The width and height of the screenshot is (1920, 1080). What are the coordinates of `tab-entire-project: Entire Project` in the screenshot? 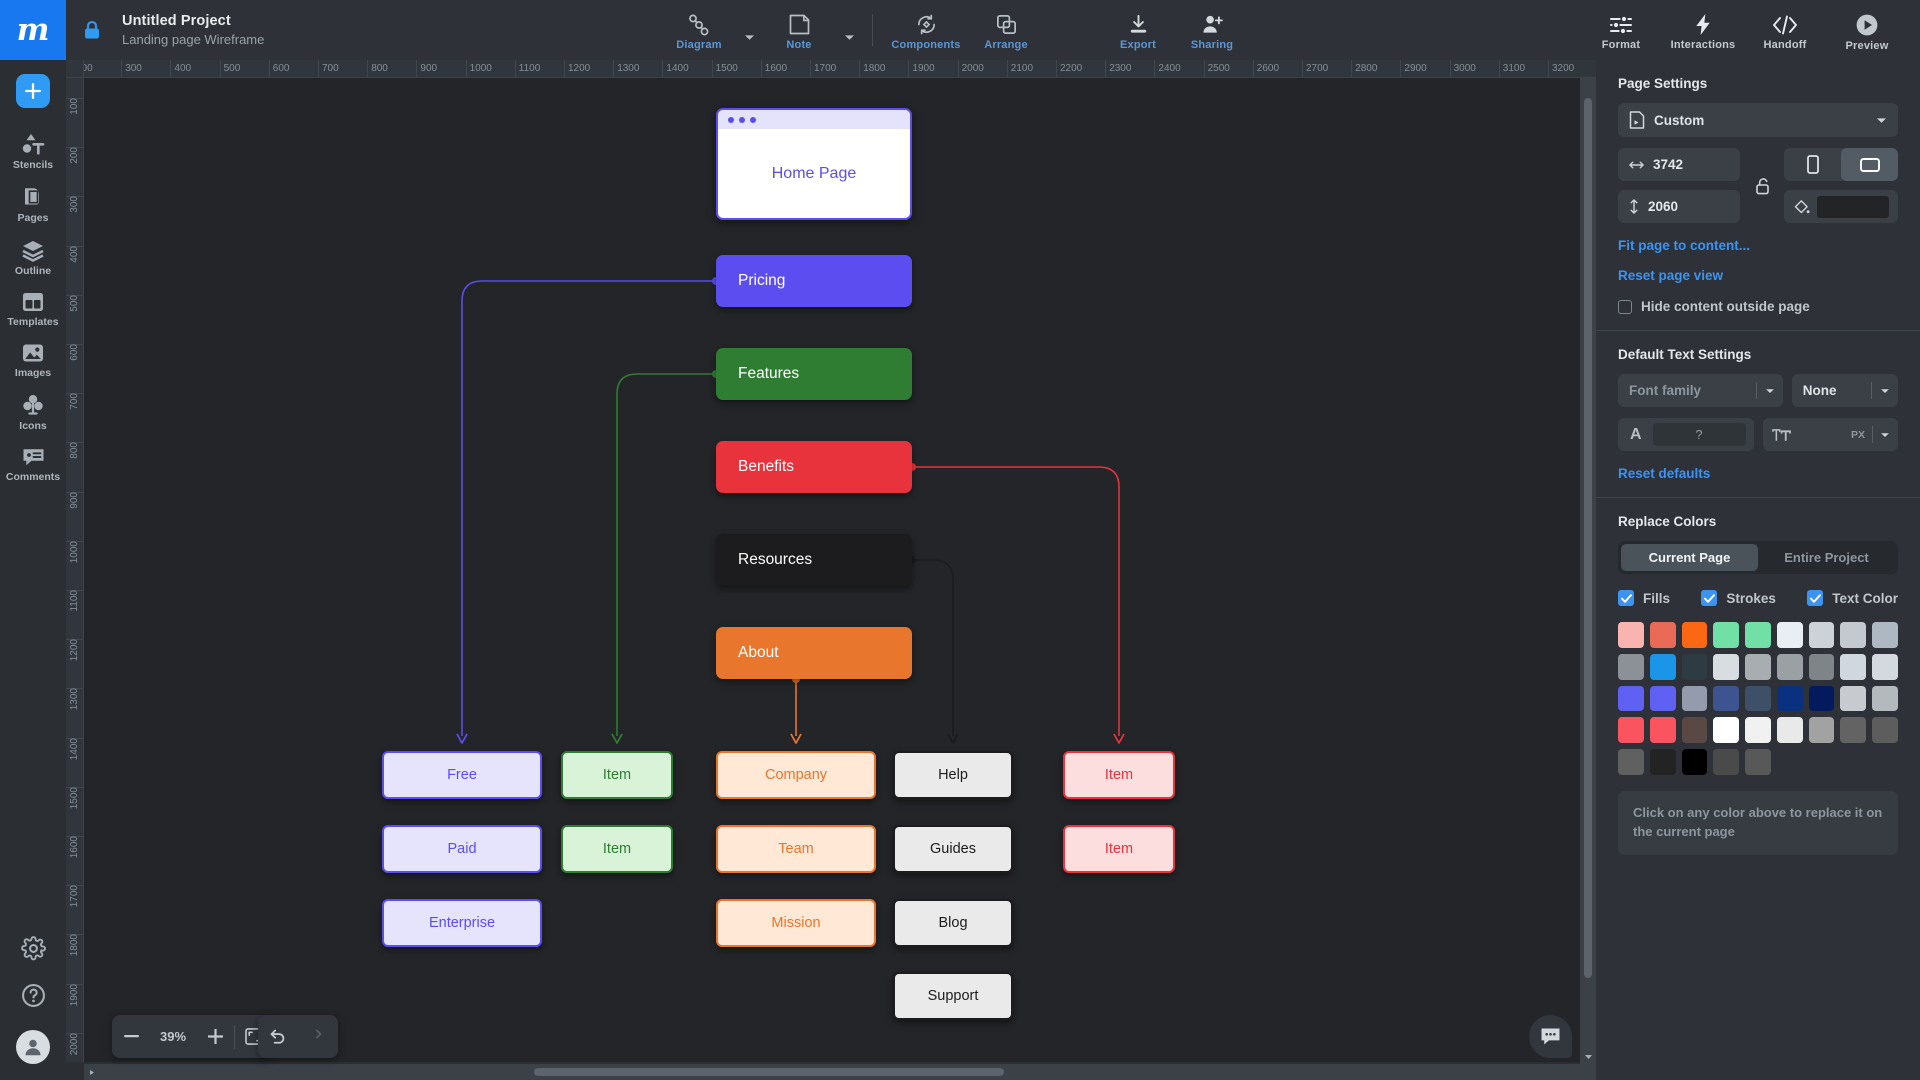 It's located at (1826, 557).